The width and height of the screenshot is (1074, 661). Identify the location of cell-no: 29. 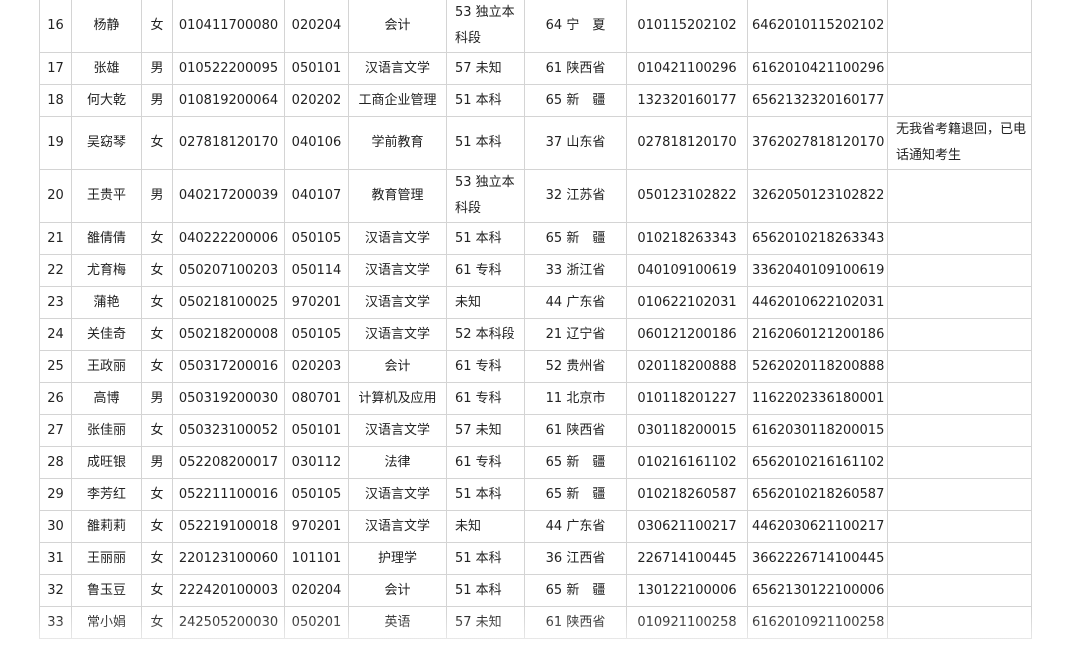
(55, 494).